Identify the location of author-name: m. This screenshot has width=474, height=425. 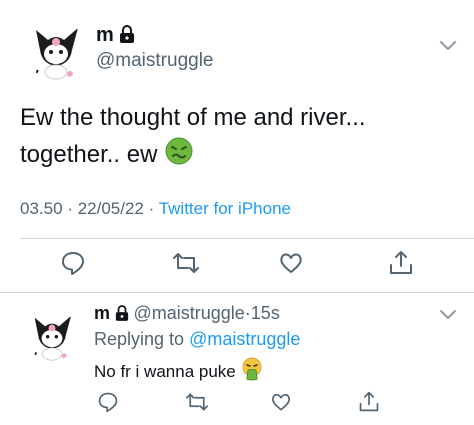
(115, 36).